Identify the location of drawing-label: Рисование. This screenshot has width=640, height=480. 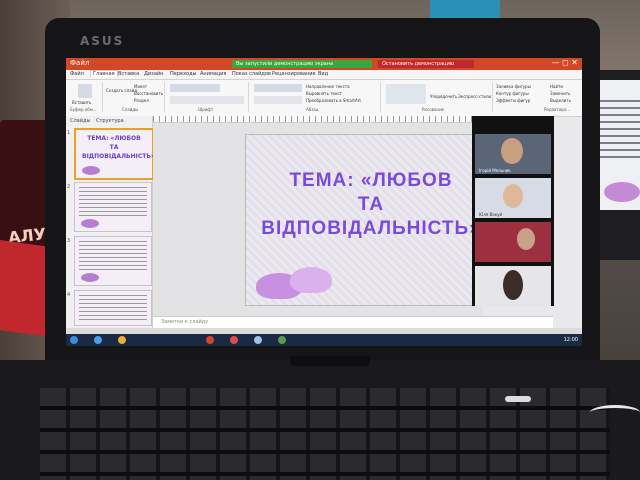
(433, 109).